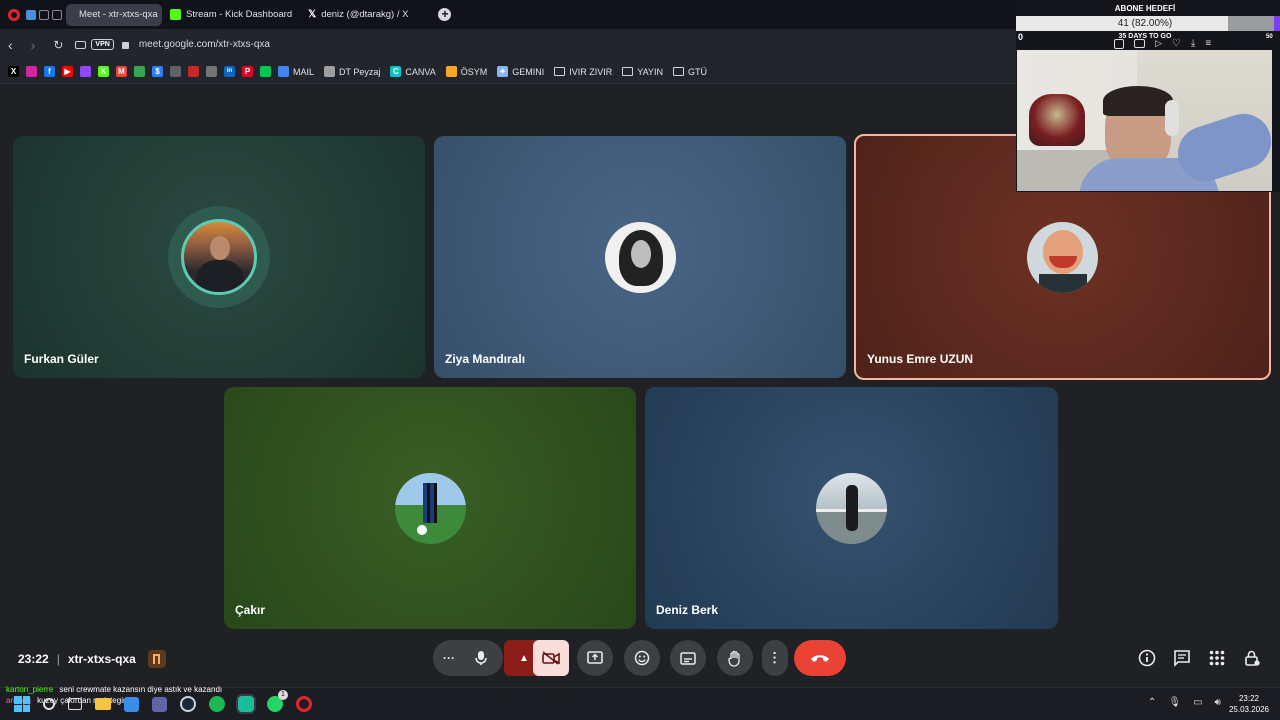 The width and height of the screenshot is (1280, 720). What do you see at coordinates (735, 658) in the screenshot?
I see `raise-hand-button` at bounding box center [735, 658].